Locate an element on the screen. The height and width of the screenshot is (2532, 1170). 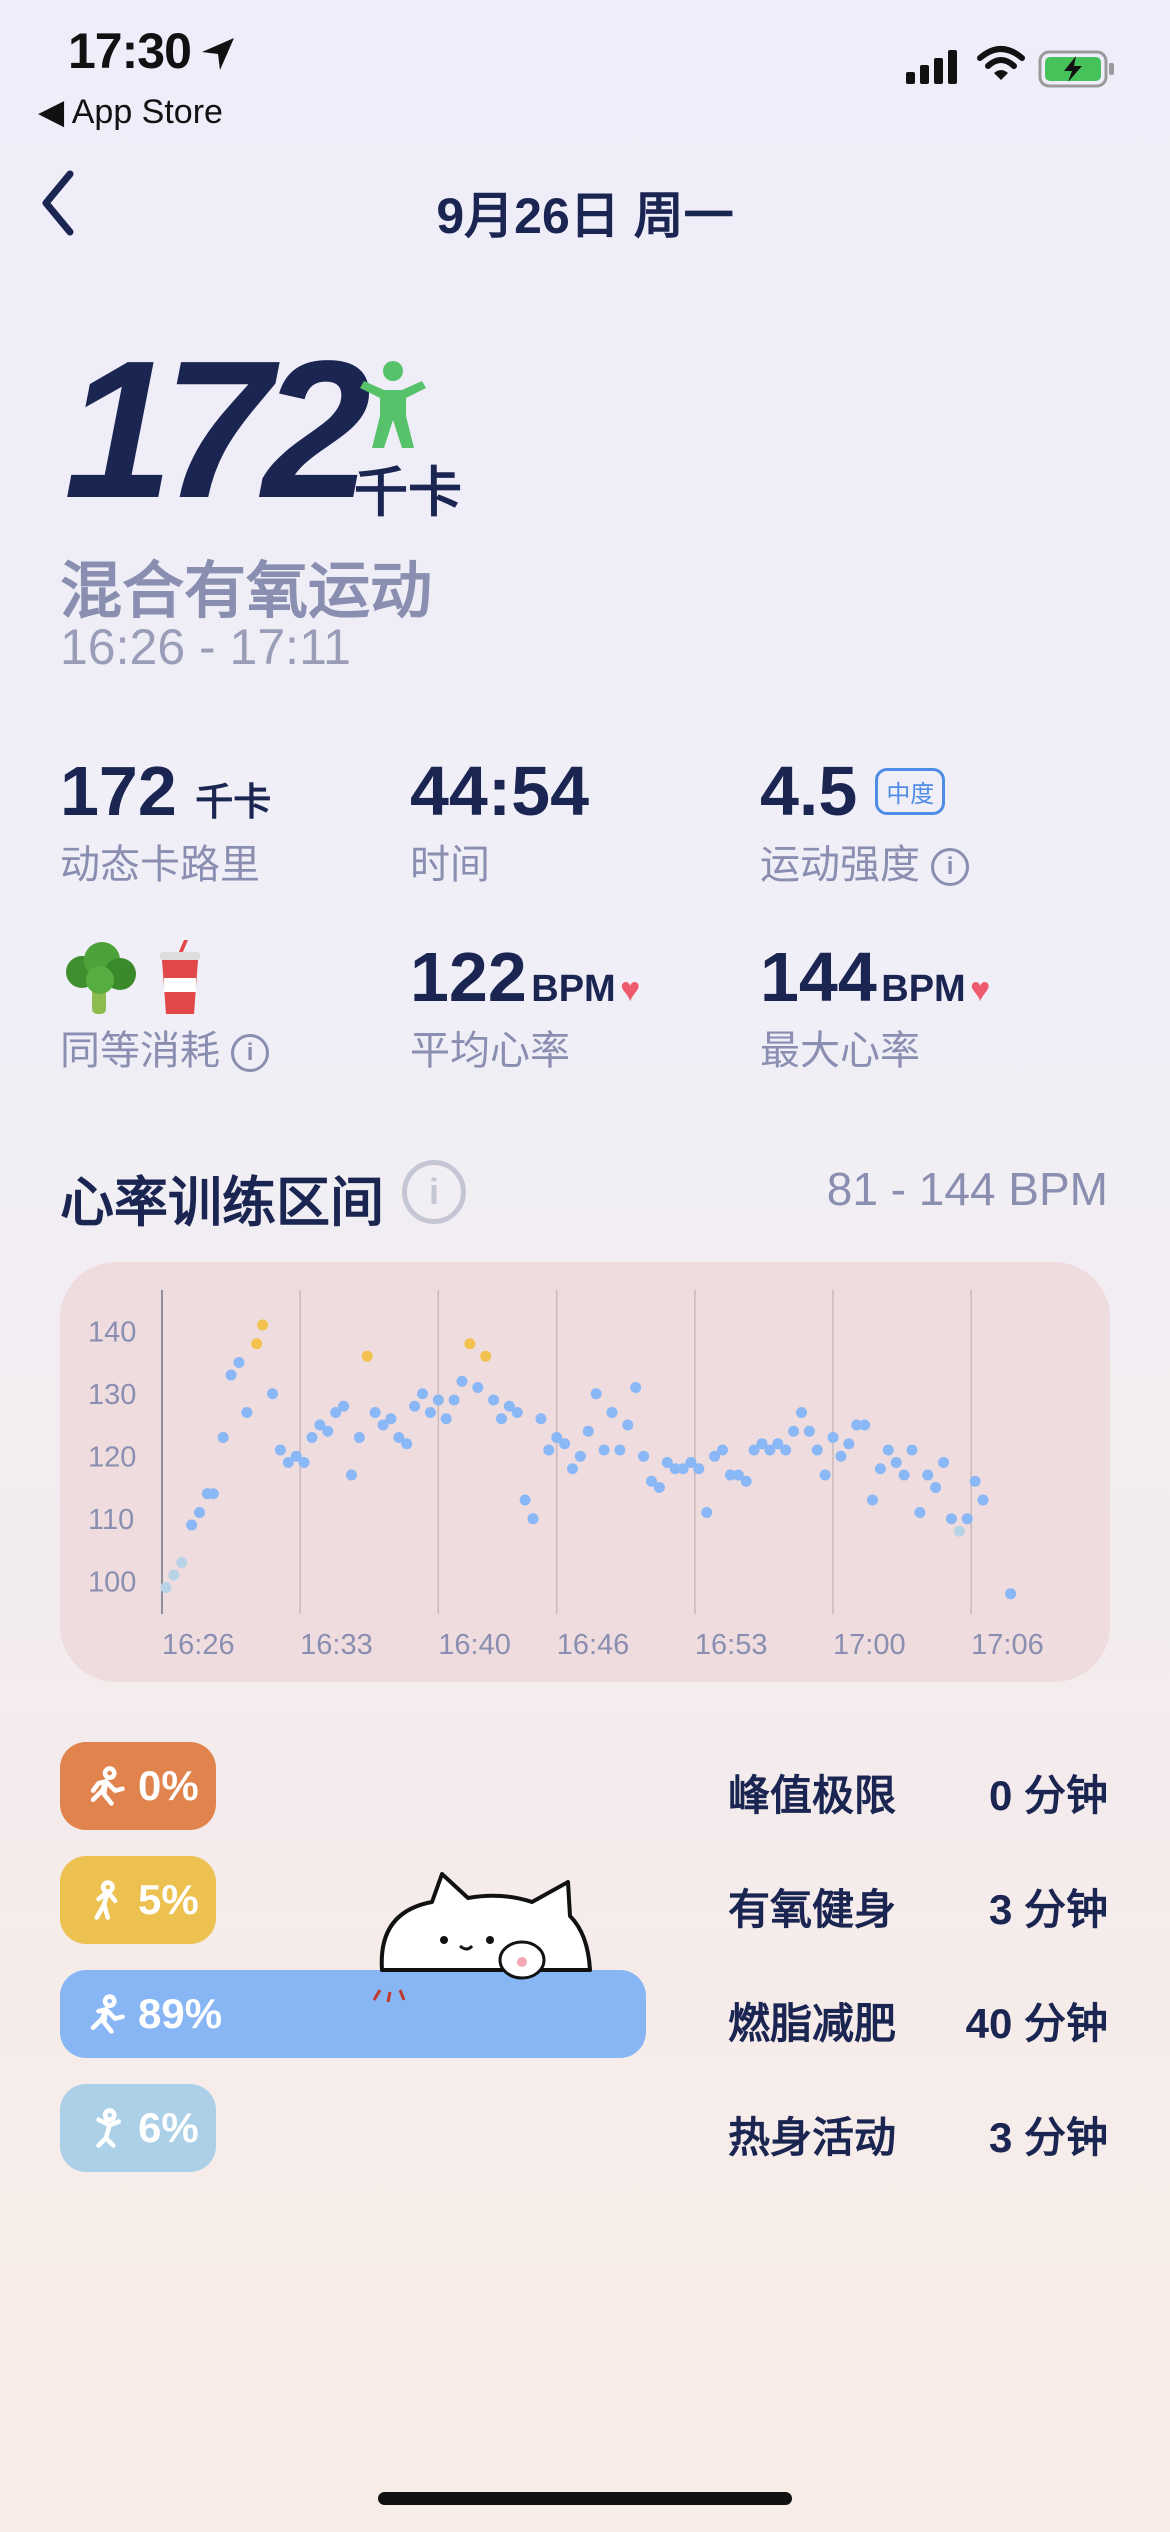
x-tick-label: 16:40 is located at coordinates (474, 1645).